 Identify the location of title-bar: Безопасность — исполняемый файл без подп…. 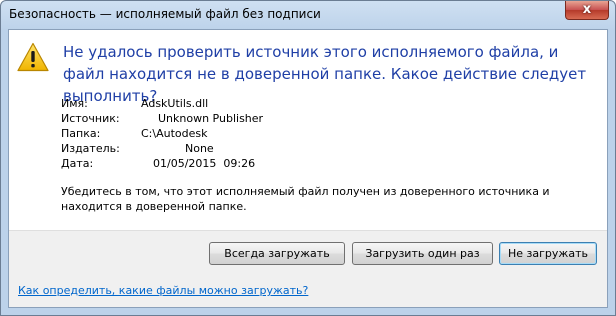
(308, 15).